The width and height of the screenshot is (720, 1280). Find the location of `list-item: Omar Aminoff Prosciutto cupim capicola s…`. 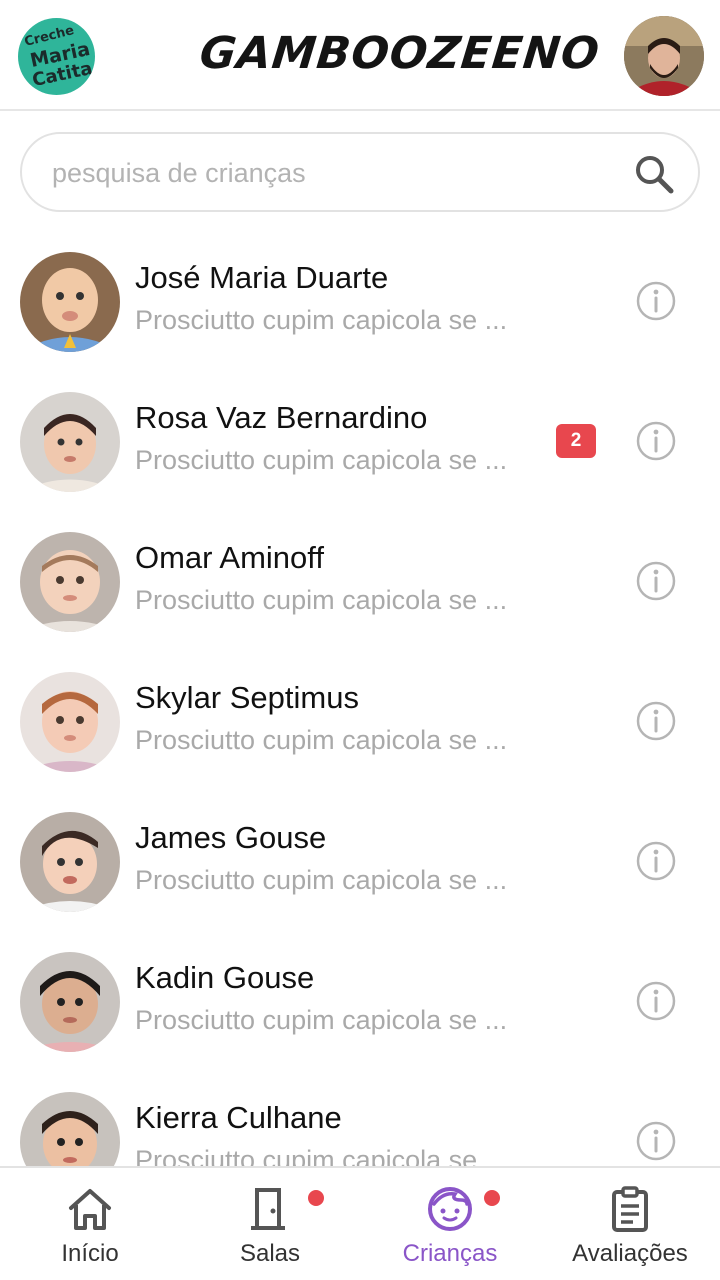

list-item: Omar Aminoff Prosciutto cupim capicola s… is located at coordinates (360, 580).